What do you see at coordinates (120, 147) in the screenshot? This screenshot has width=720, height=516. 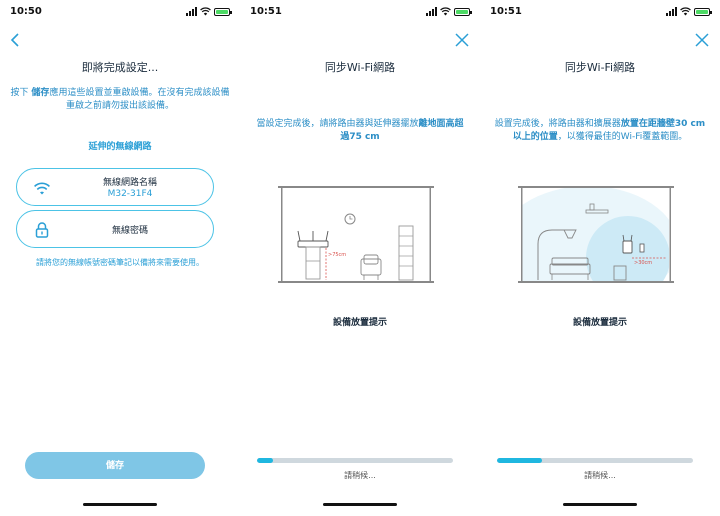 I see `extended-network-heading: 延伸的無線網路` at bounding box center [120, 147].